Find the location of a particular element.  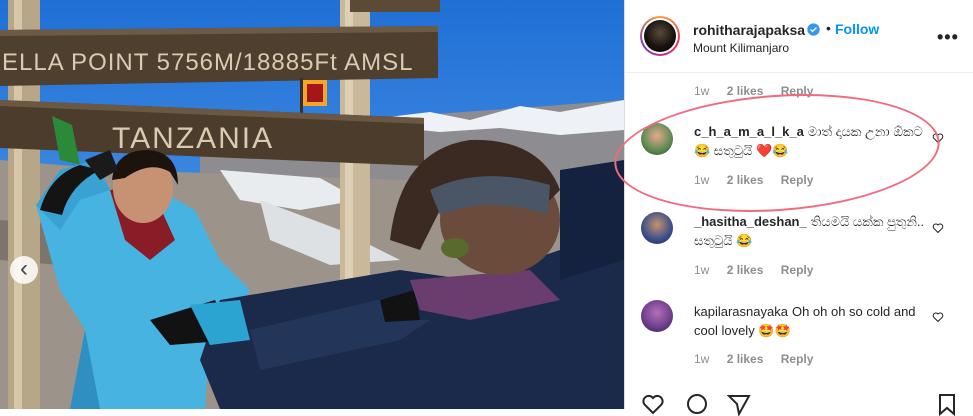

carousel-prev-button: ‹ is located at coordinates (24, 270).